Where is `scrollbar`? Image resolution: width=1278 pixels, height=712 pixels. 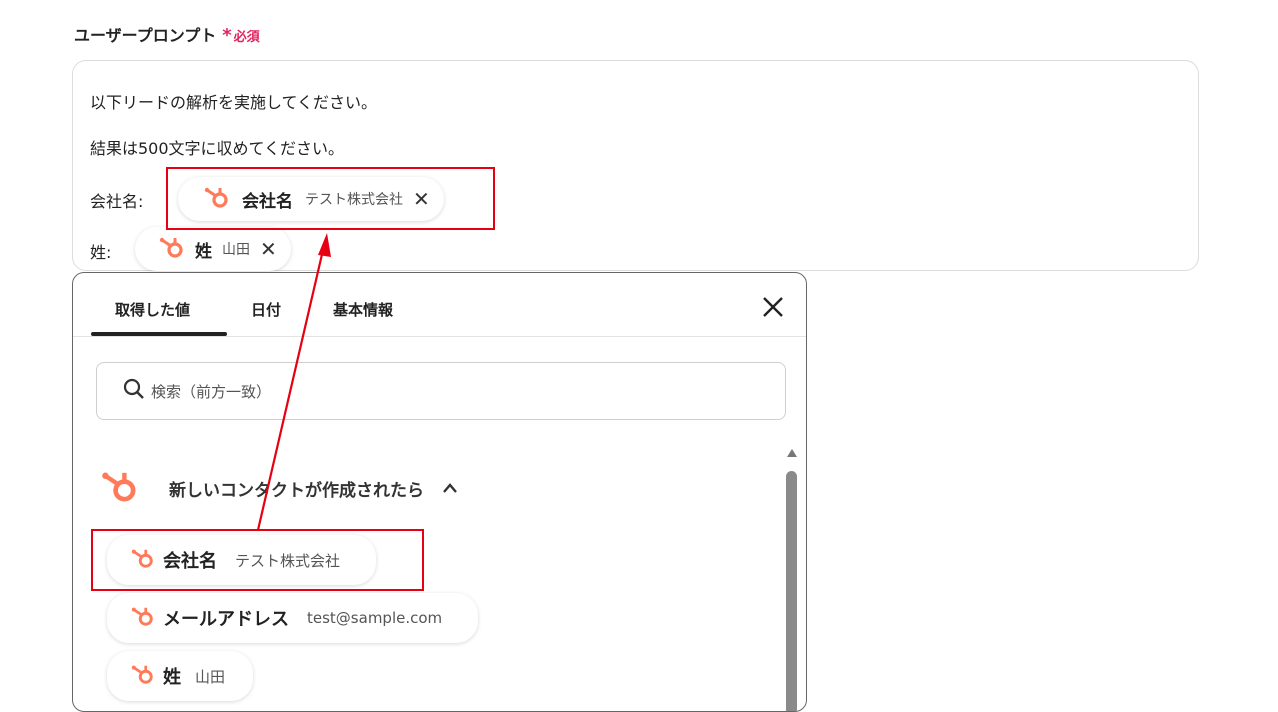 scrollbar is located at coordinates (791, 580).